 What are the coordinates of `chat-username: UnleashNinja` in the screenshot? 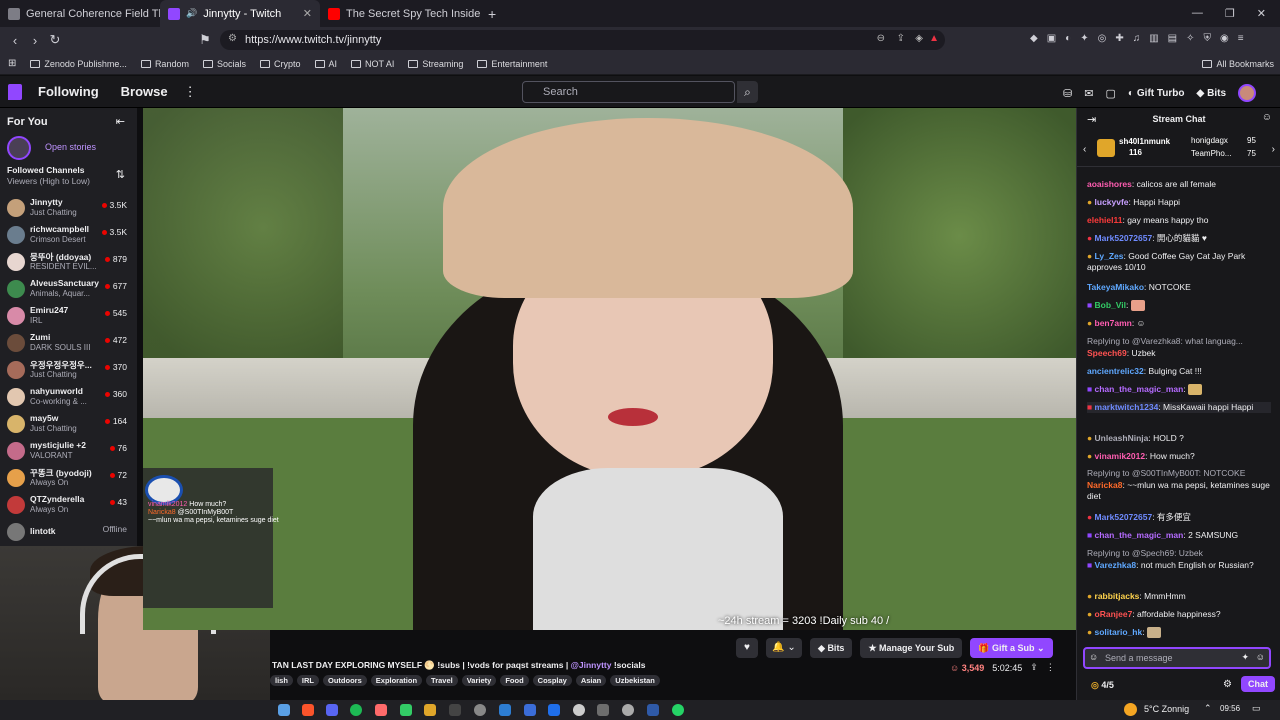 It's located at (1122, 438).